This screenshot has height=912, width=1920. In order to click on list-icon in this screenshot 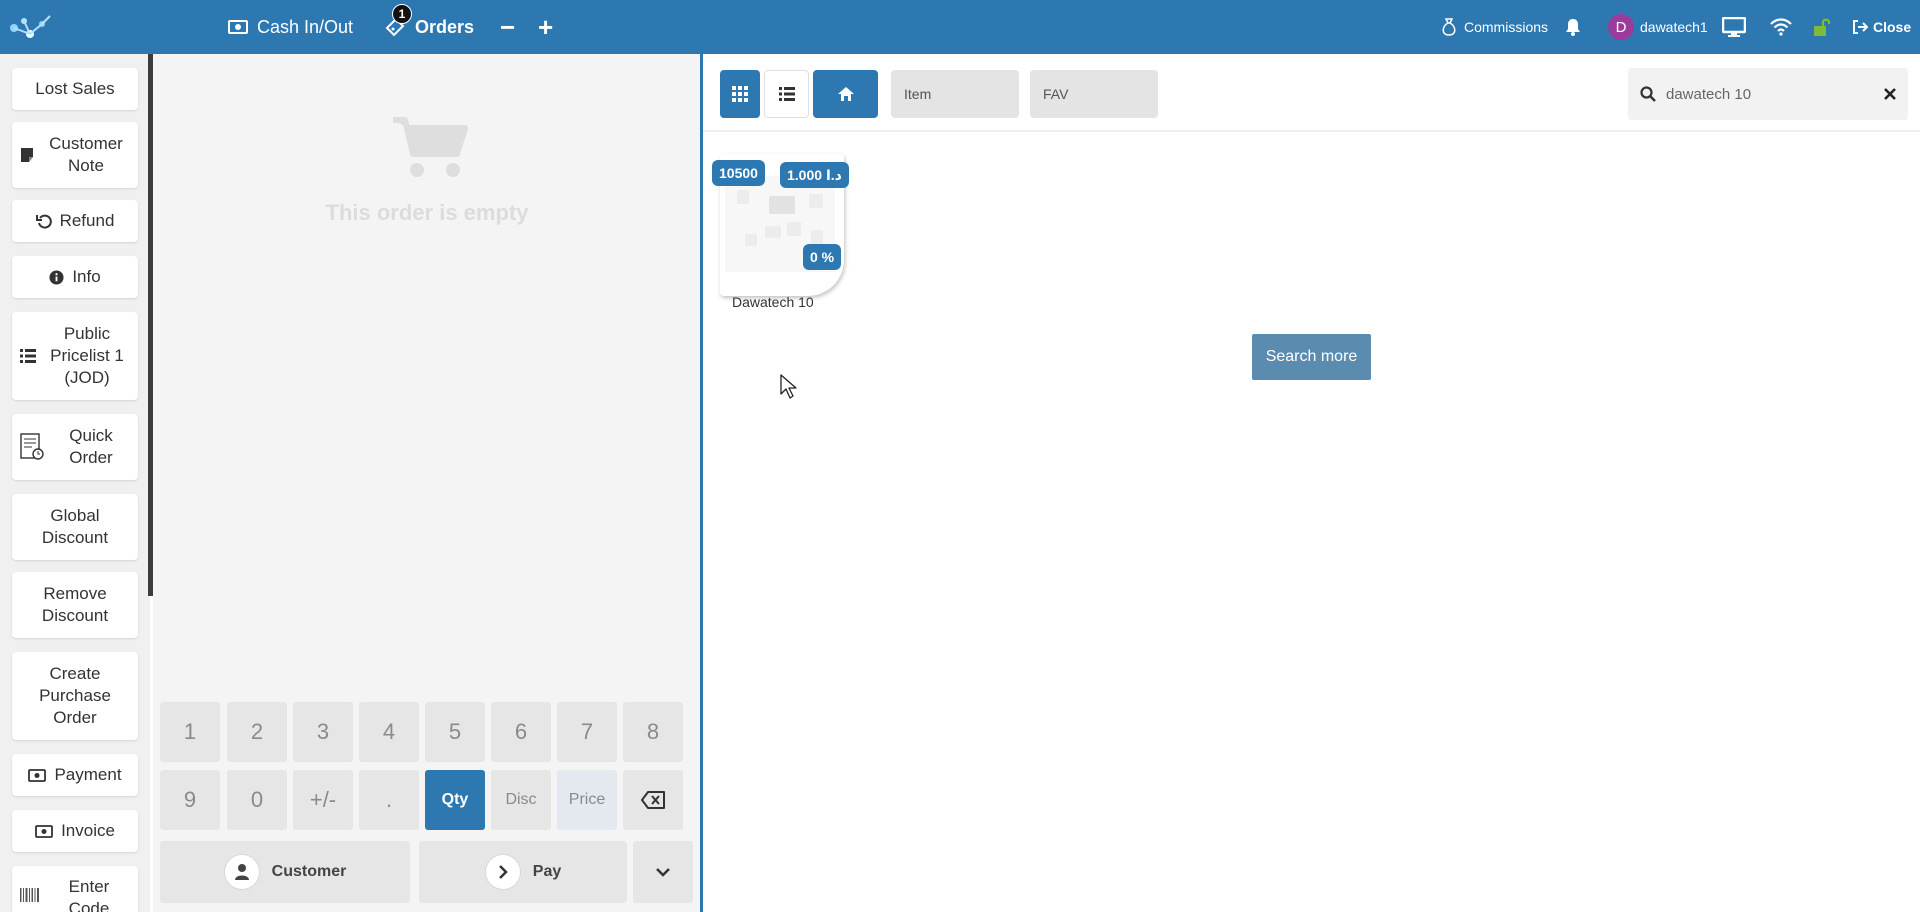, I will do `click(28, 356)`.